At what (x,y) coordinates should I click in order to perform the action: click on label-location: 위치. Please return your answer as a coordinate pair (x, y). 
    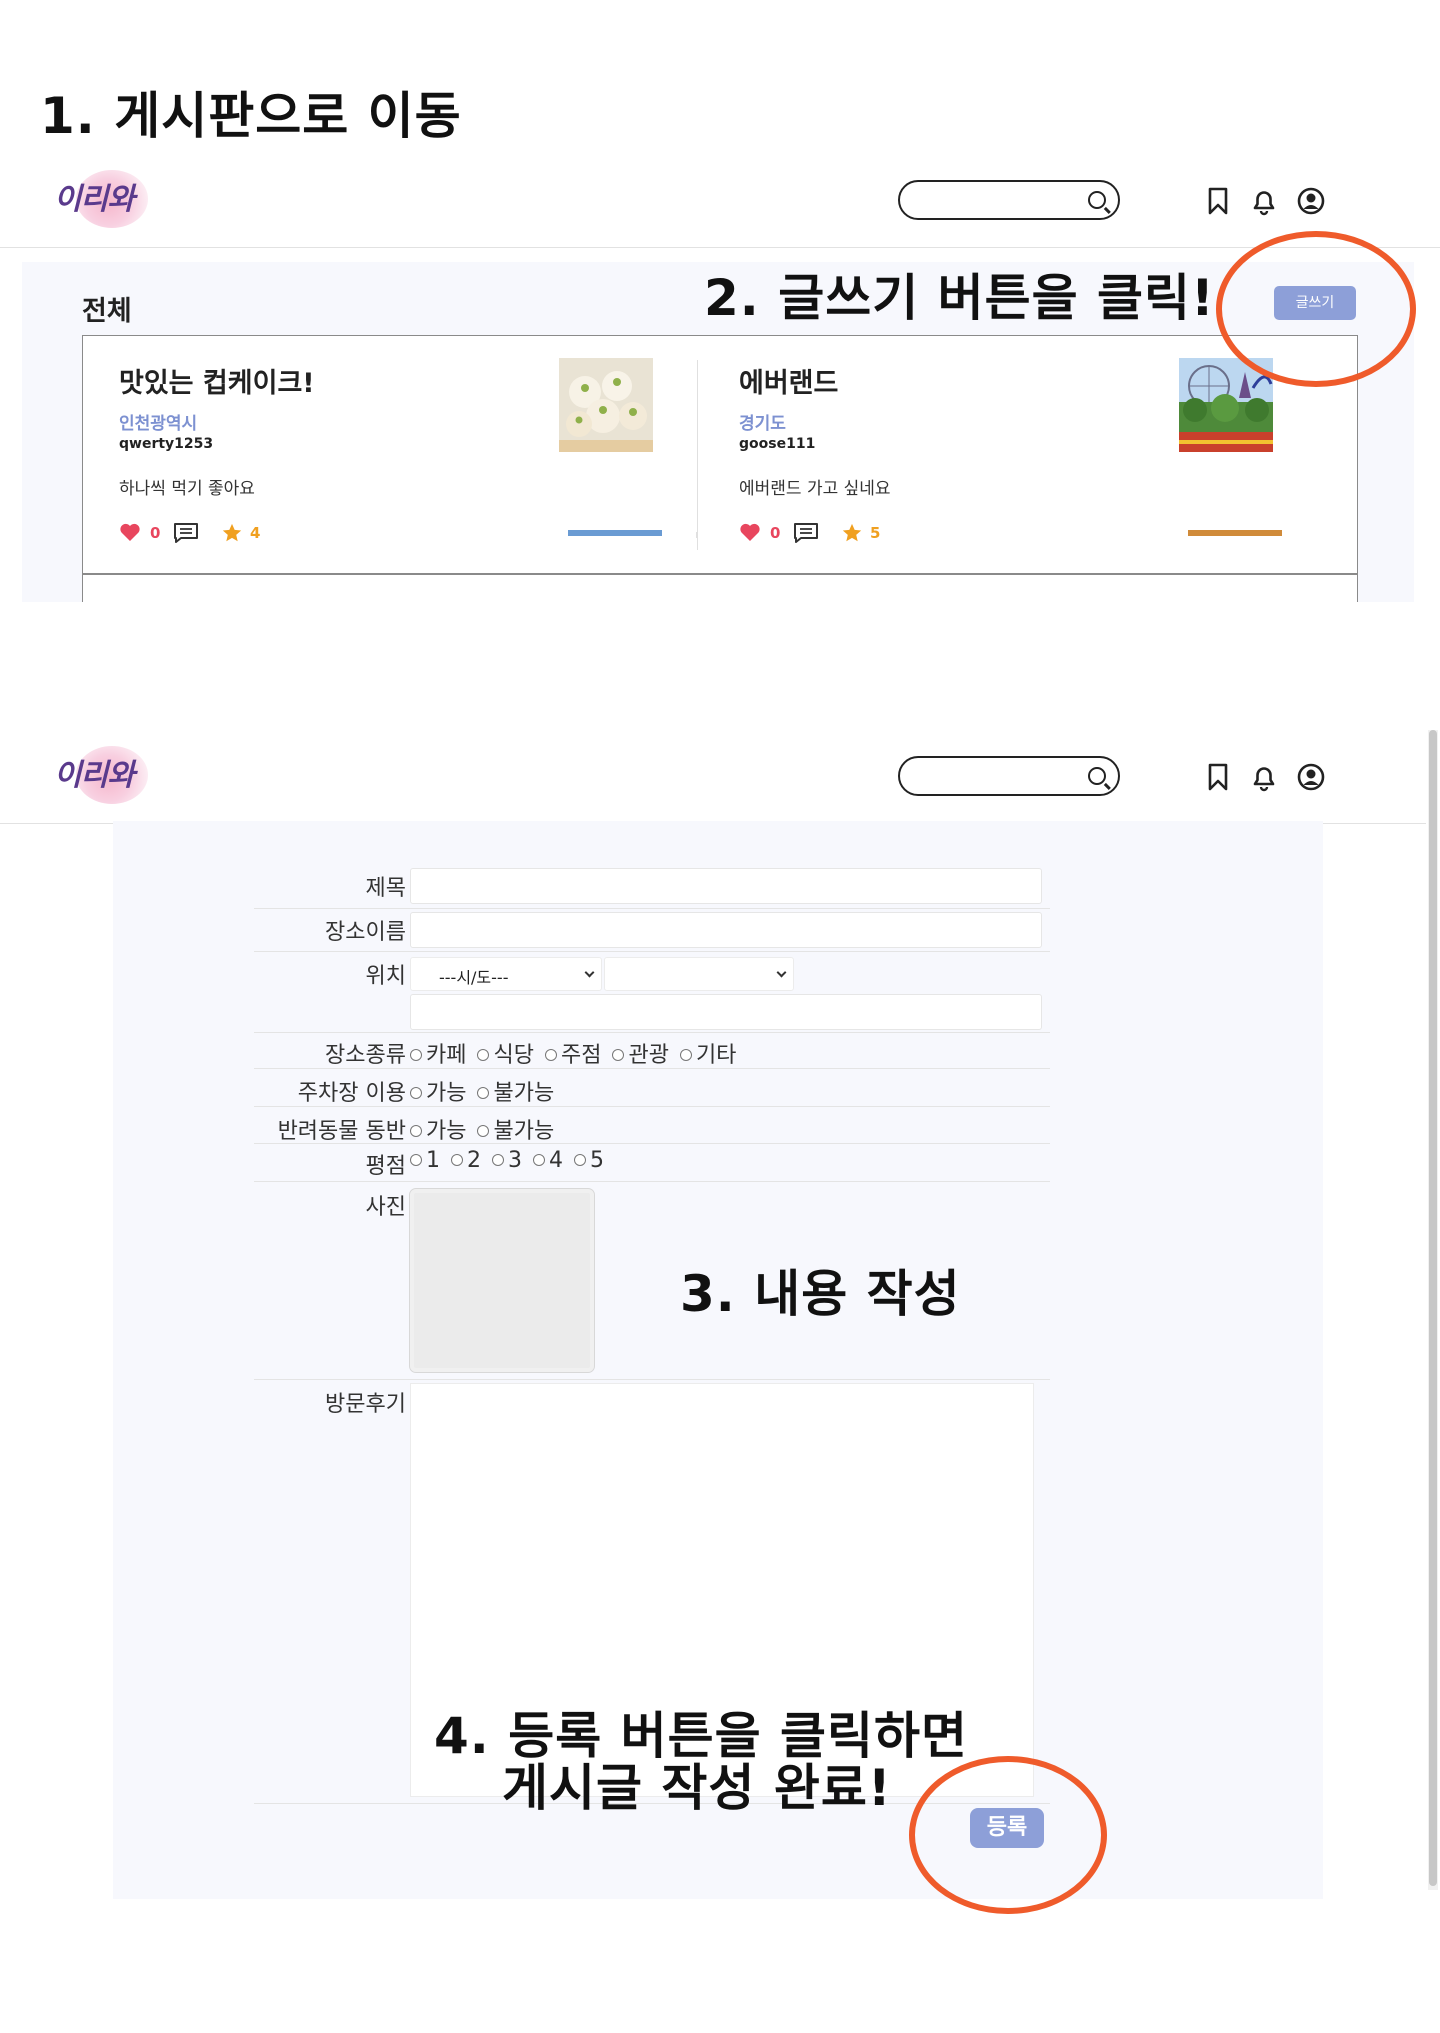
    Looking at the image, I should click on (385, 976).